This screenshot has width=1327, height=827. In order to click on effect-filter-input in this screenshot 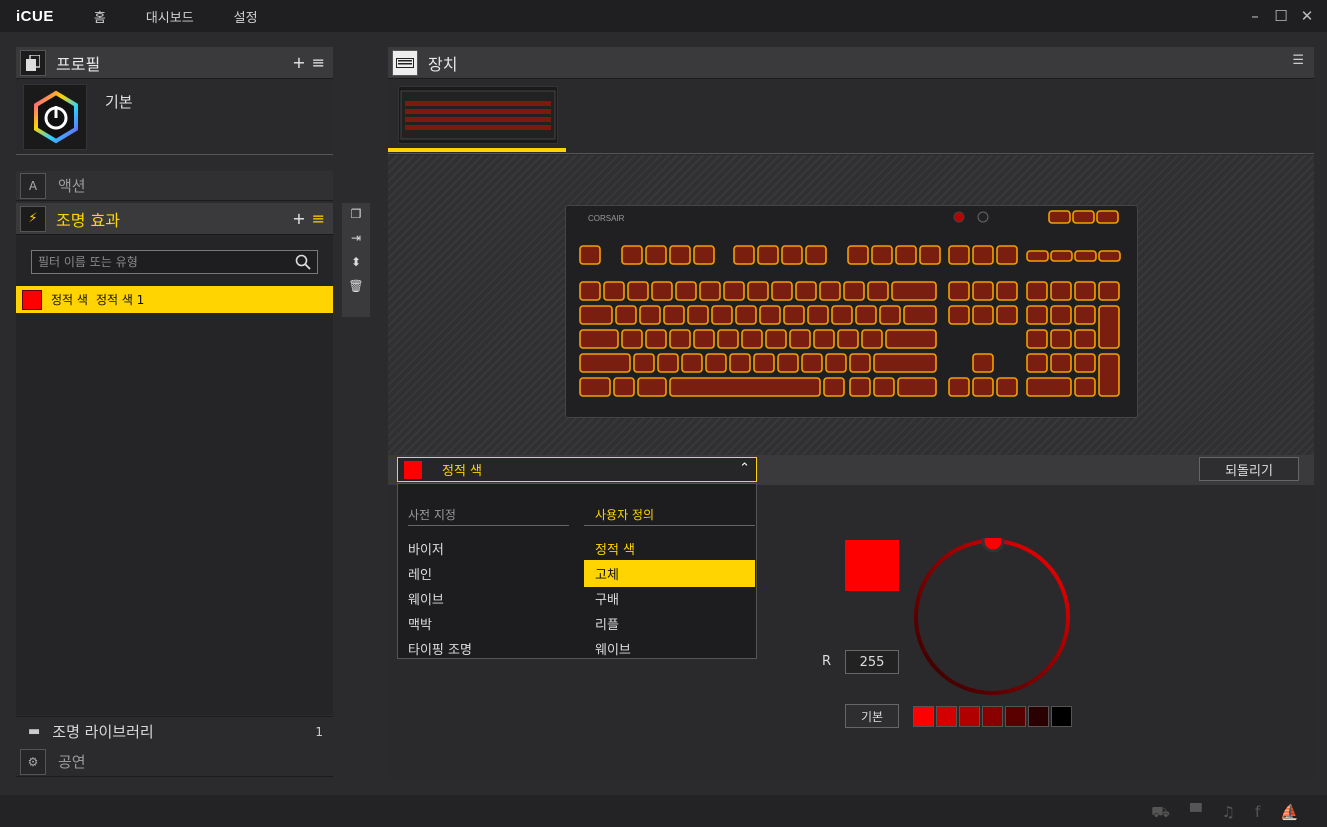, I will do `click(163, 262)`.